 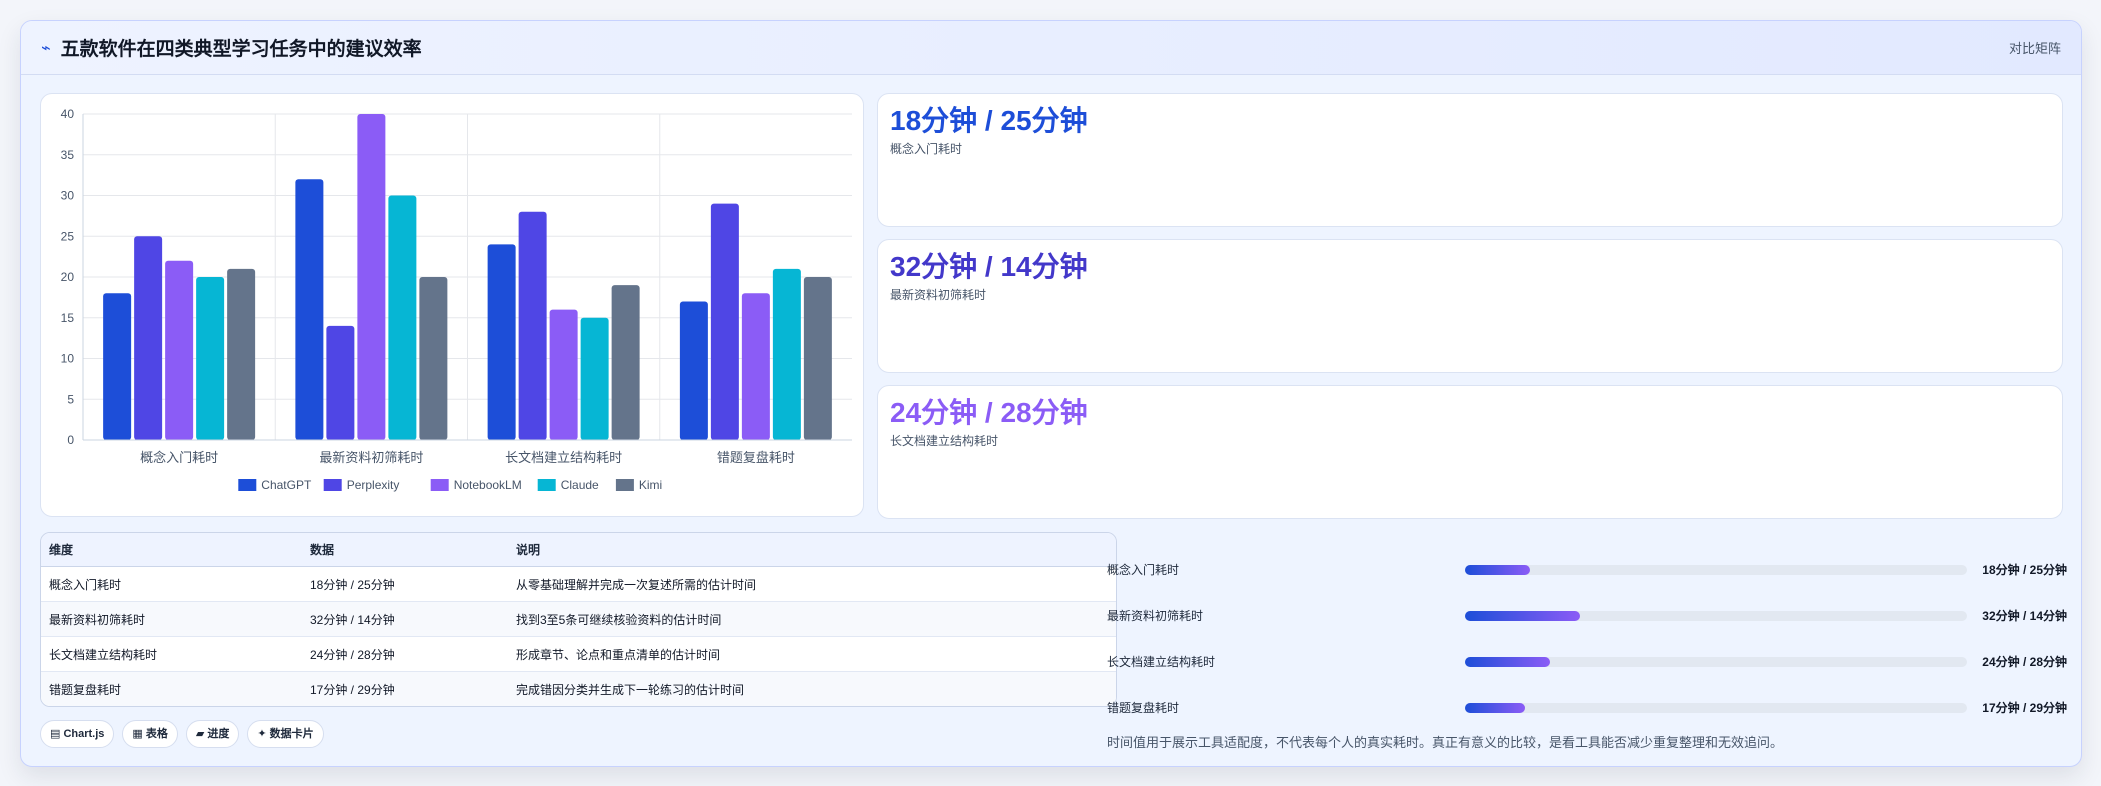 I want to click on progress-label: 错题复盘耗时, so click(x=1143, y=708).